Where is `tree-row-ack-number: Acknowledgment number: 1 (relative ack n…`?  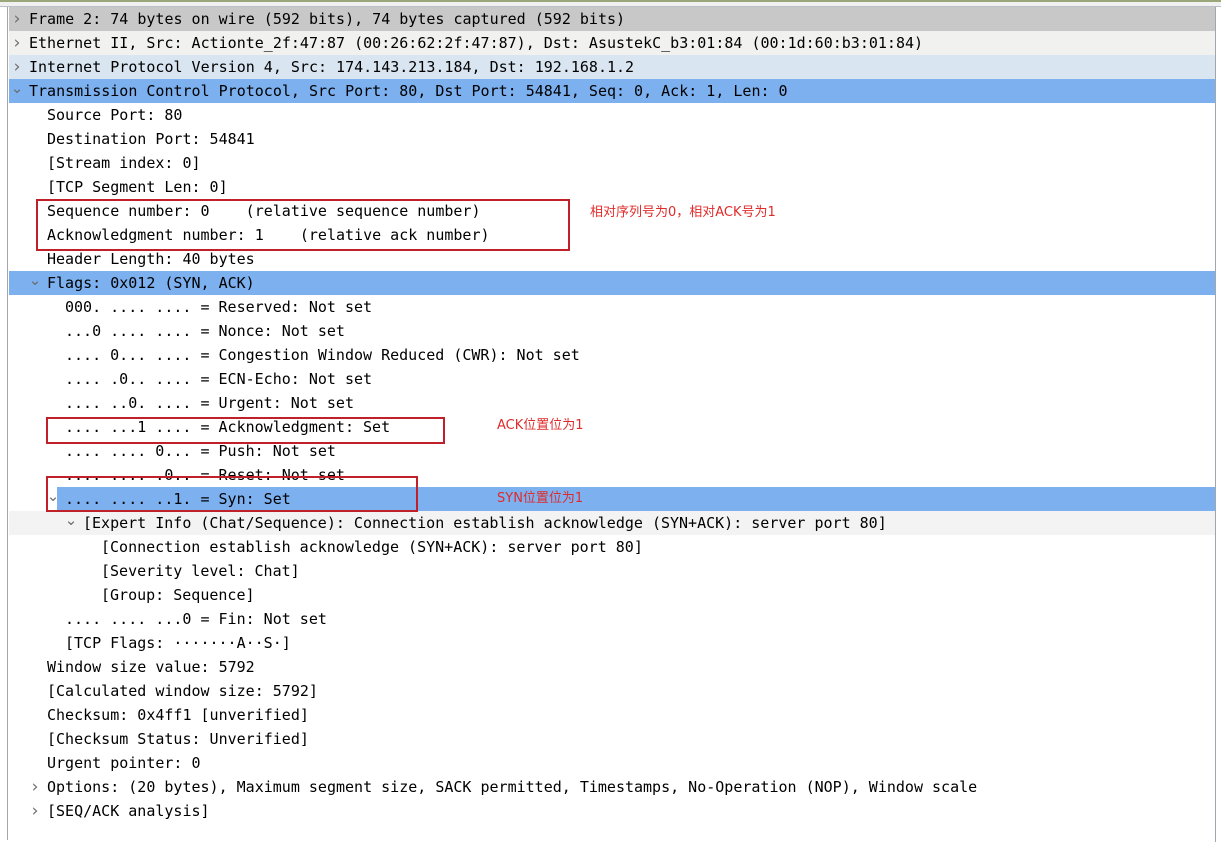
tree-row-ack-number: Acknowledgment number: 1 (relative ack n… is located at coordinates (612, 235).